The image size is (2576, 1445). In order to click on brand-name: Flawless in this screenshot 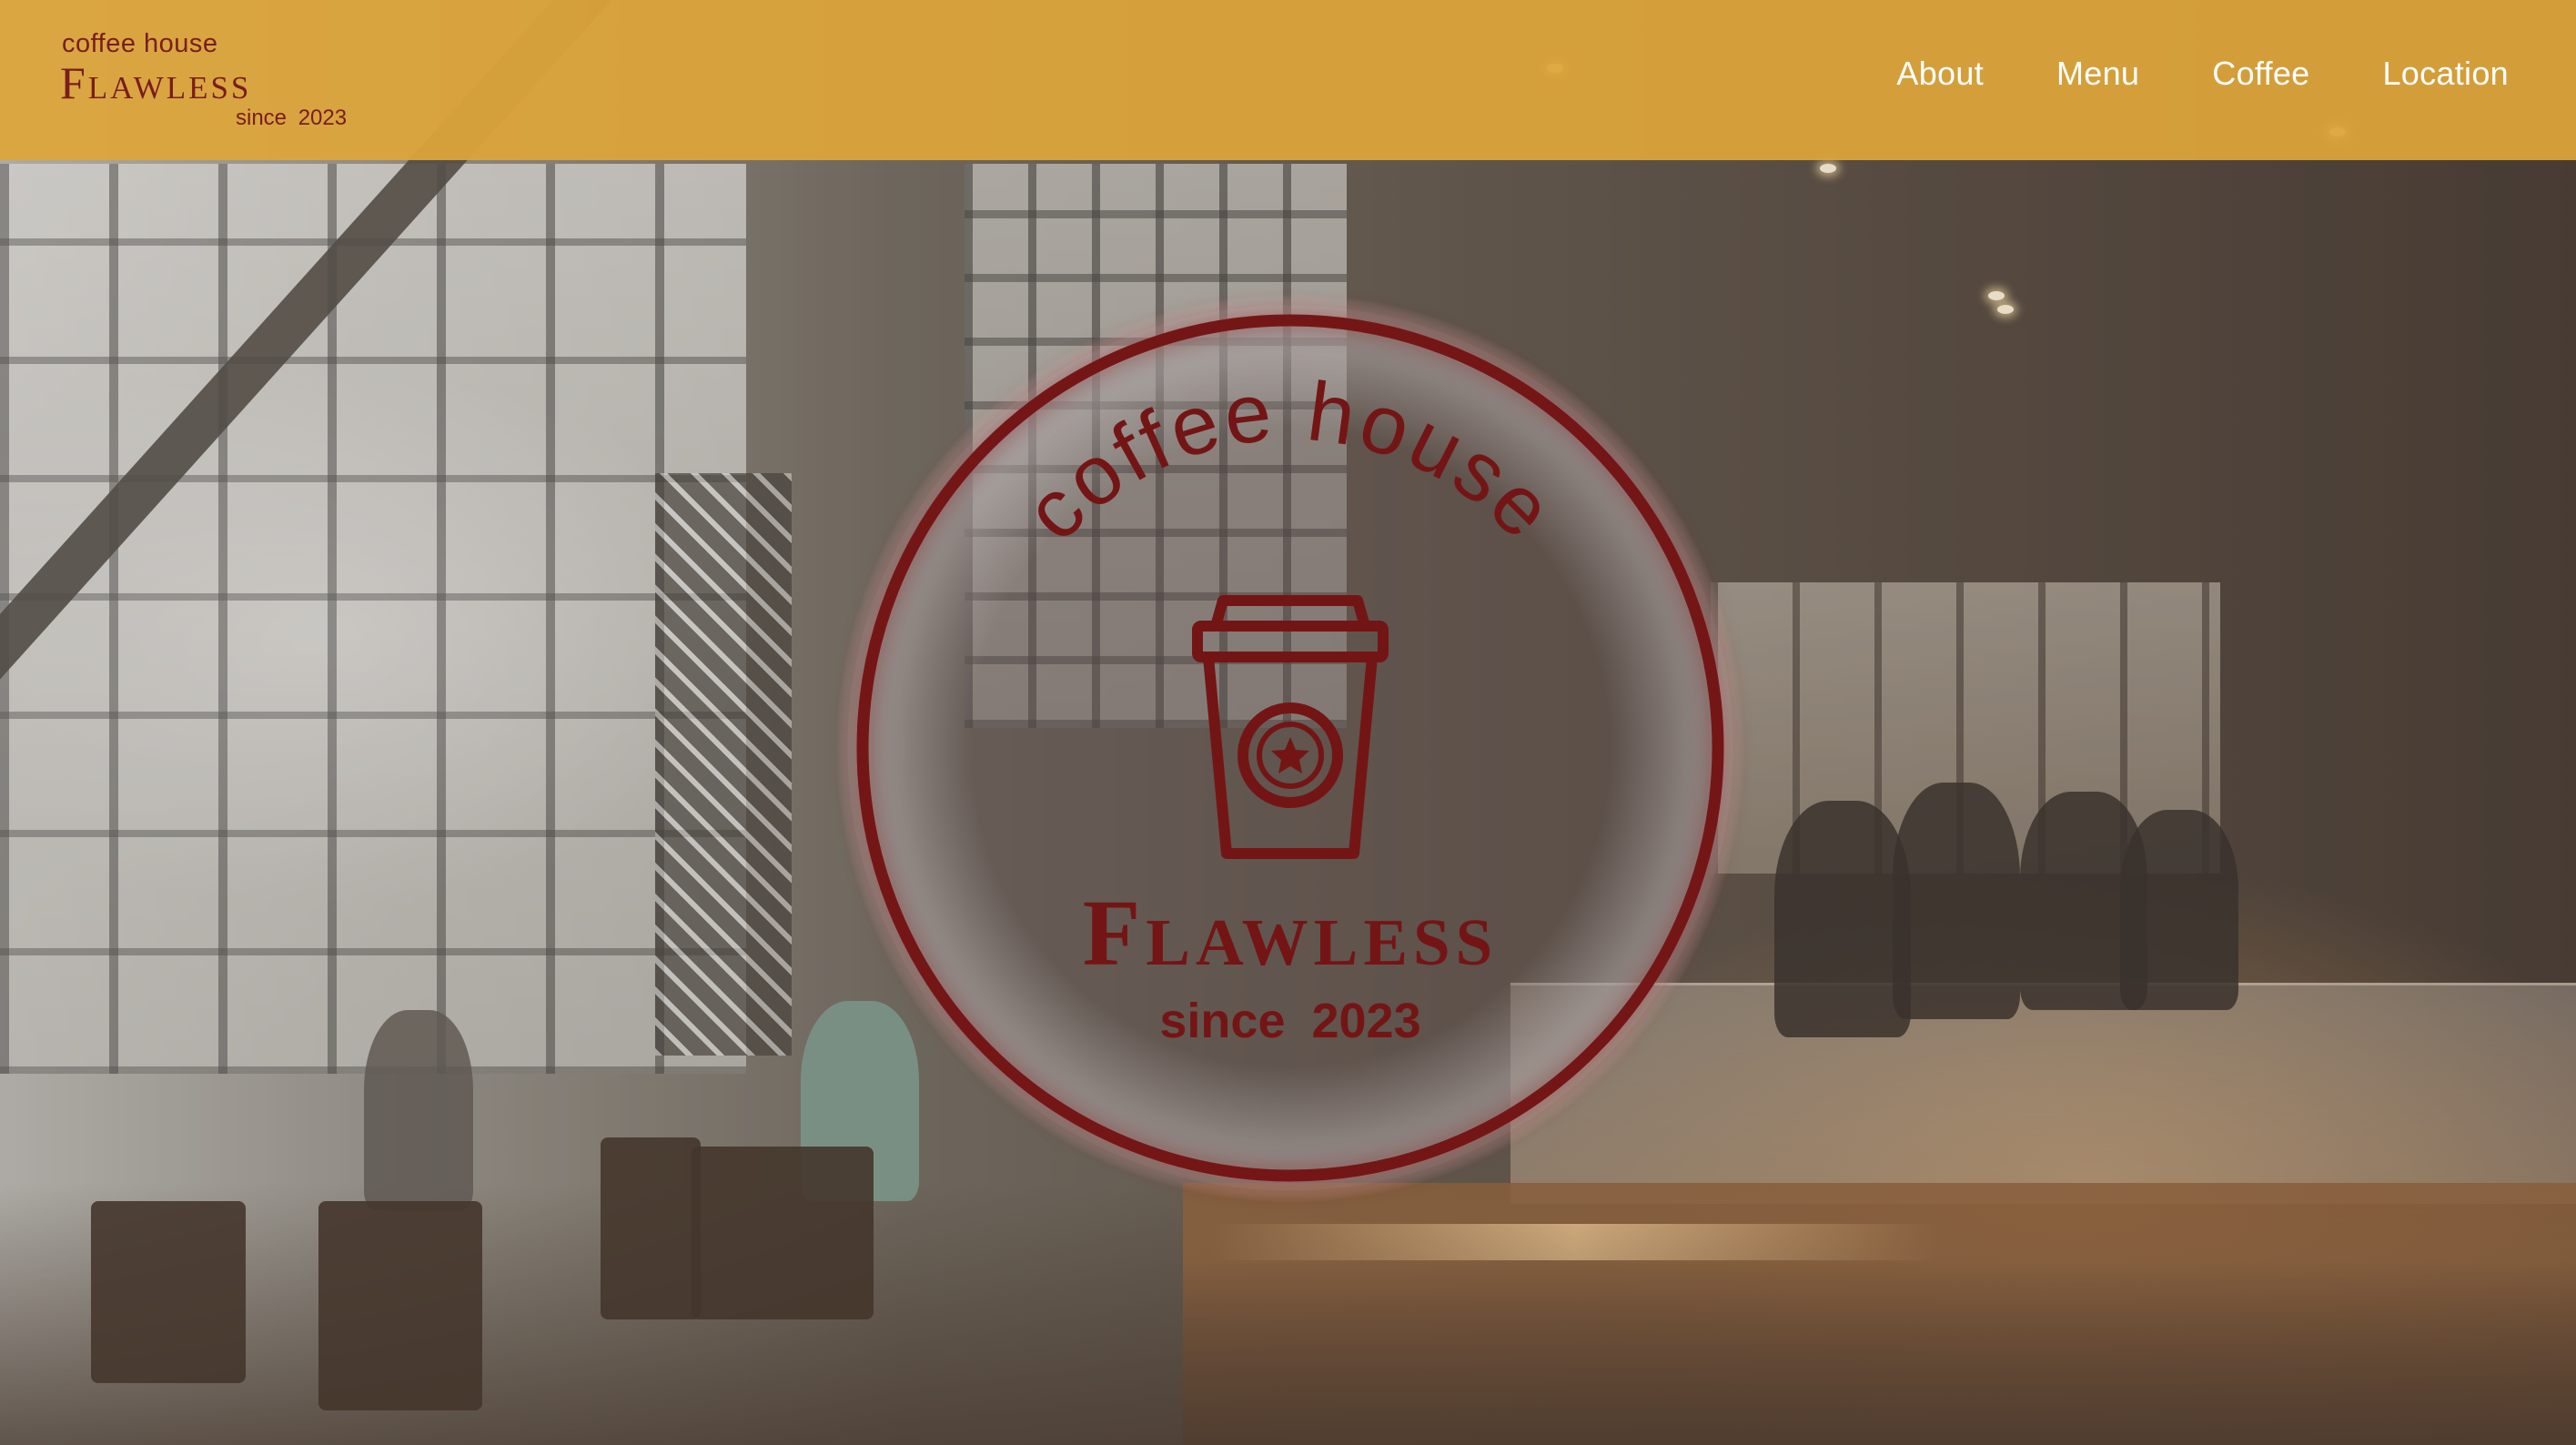, I will do `click(156, 82)`.